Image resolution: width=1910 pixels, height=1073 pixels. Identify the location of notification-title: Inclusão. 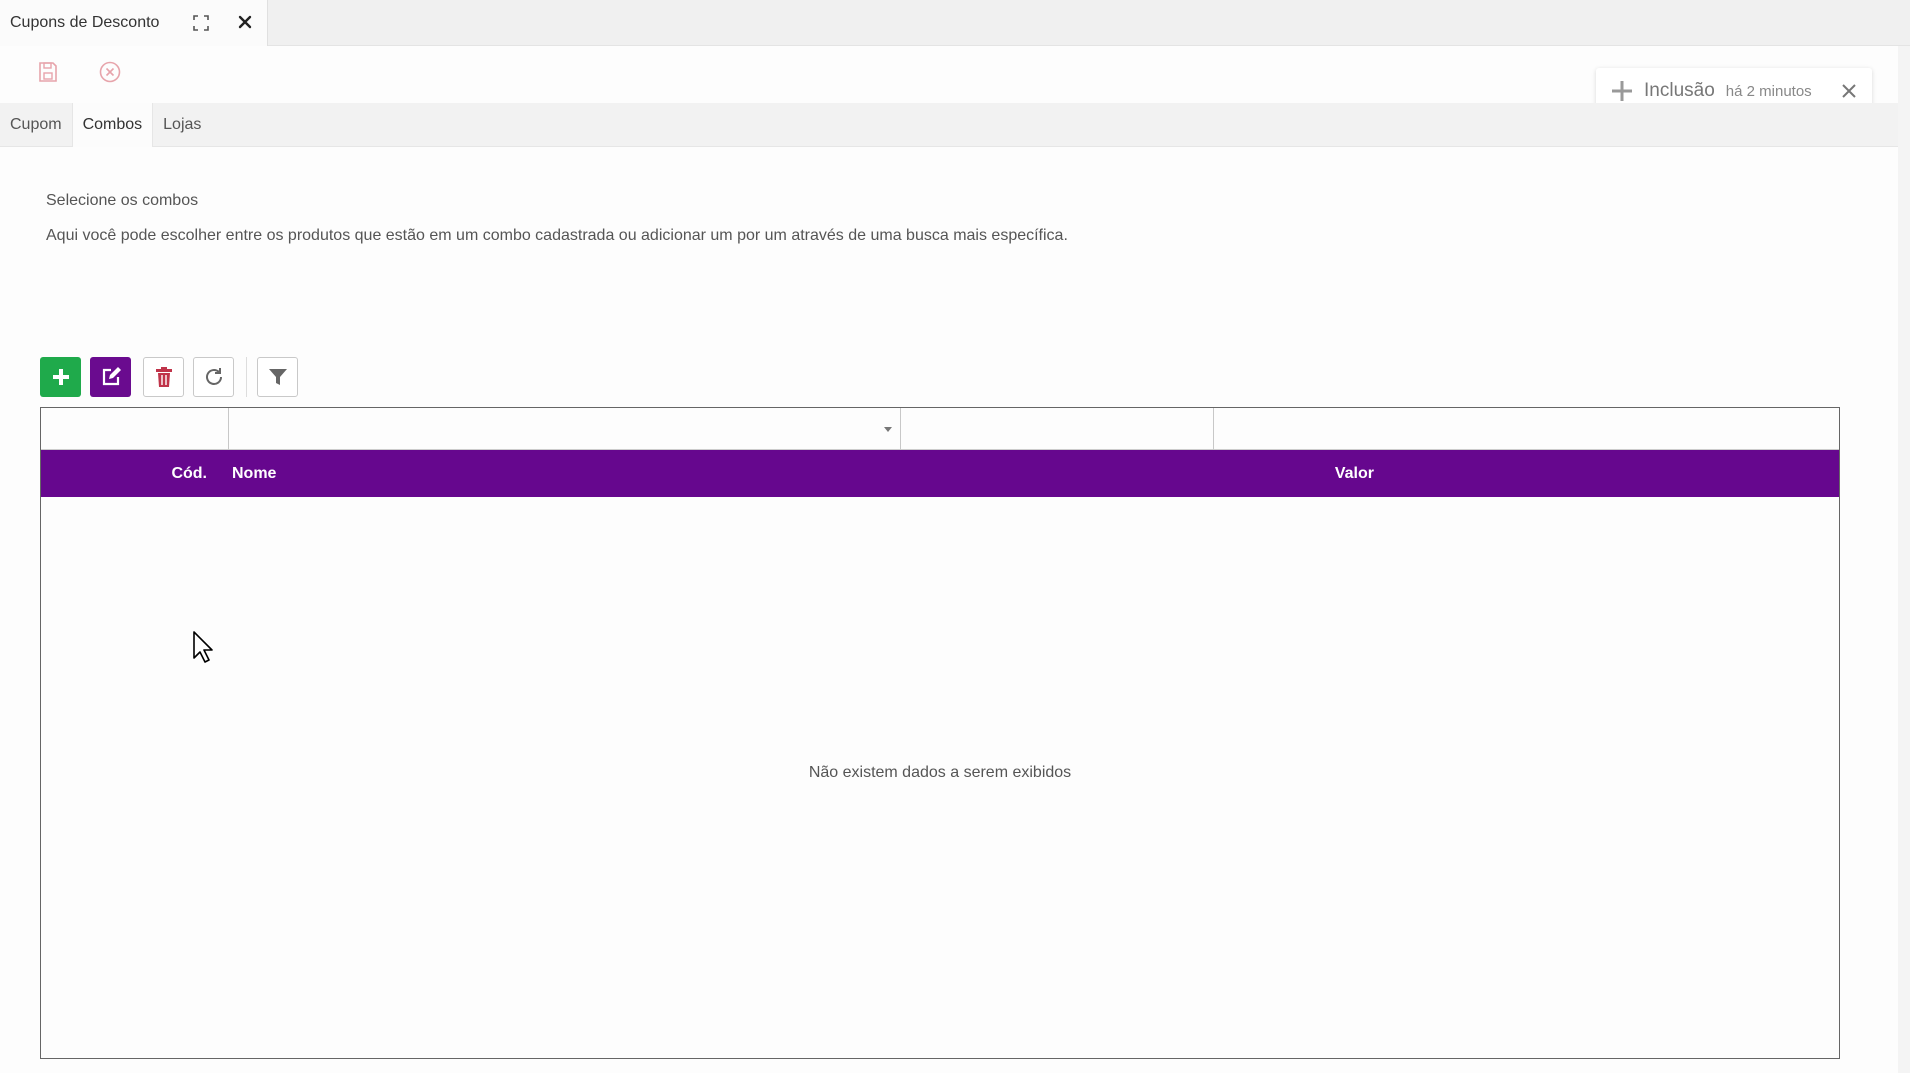
(1679, 90).